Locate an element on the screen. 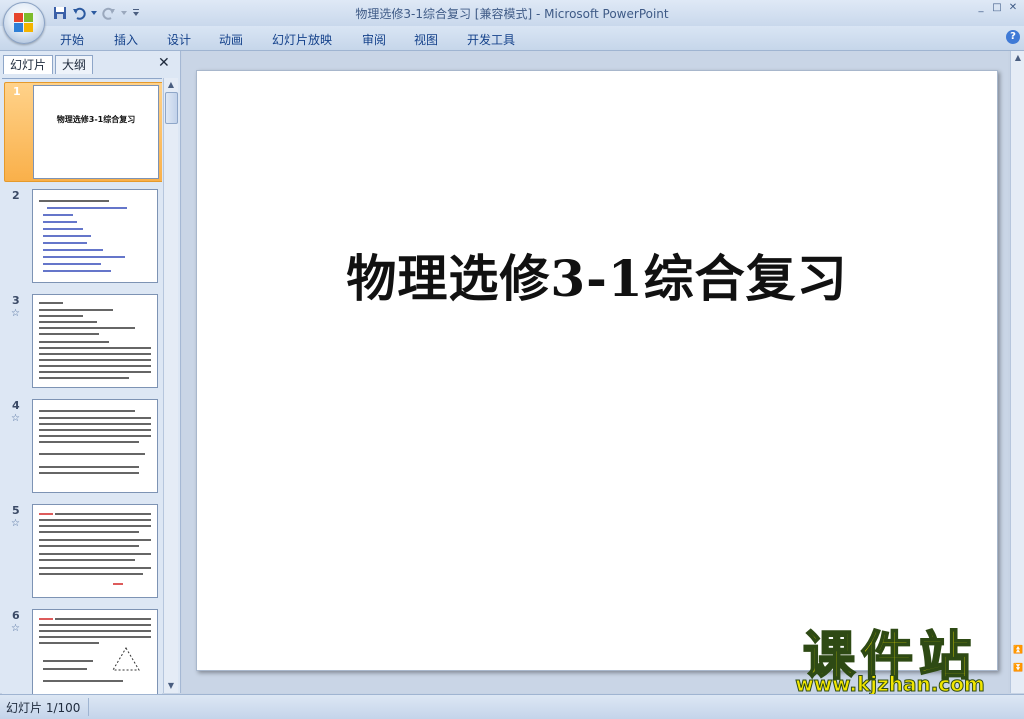 This screenshot has width=1024, height=719. tab-insert: 插入 is located at coordinates (126, 39).